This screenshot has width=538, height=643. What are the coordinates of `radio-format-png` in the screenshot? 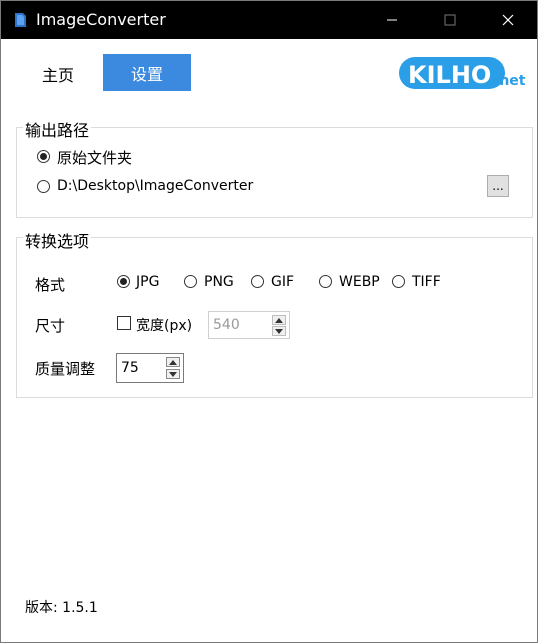 It's located at (190, 281).